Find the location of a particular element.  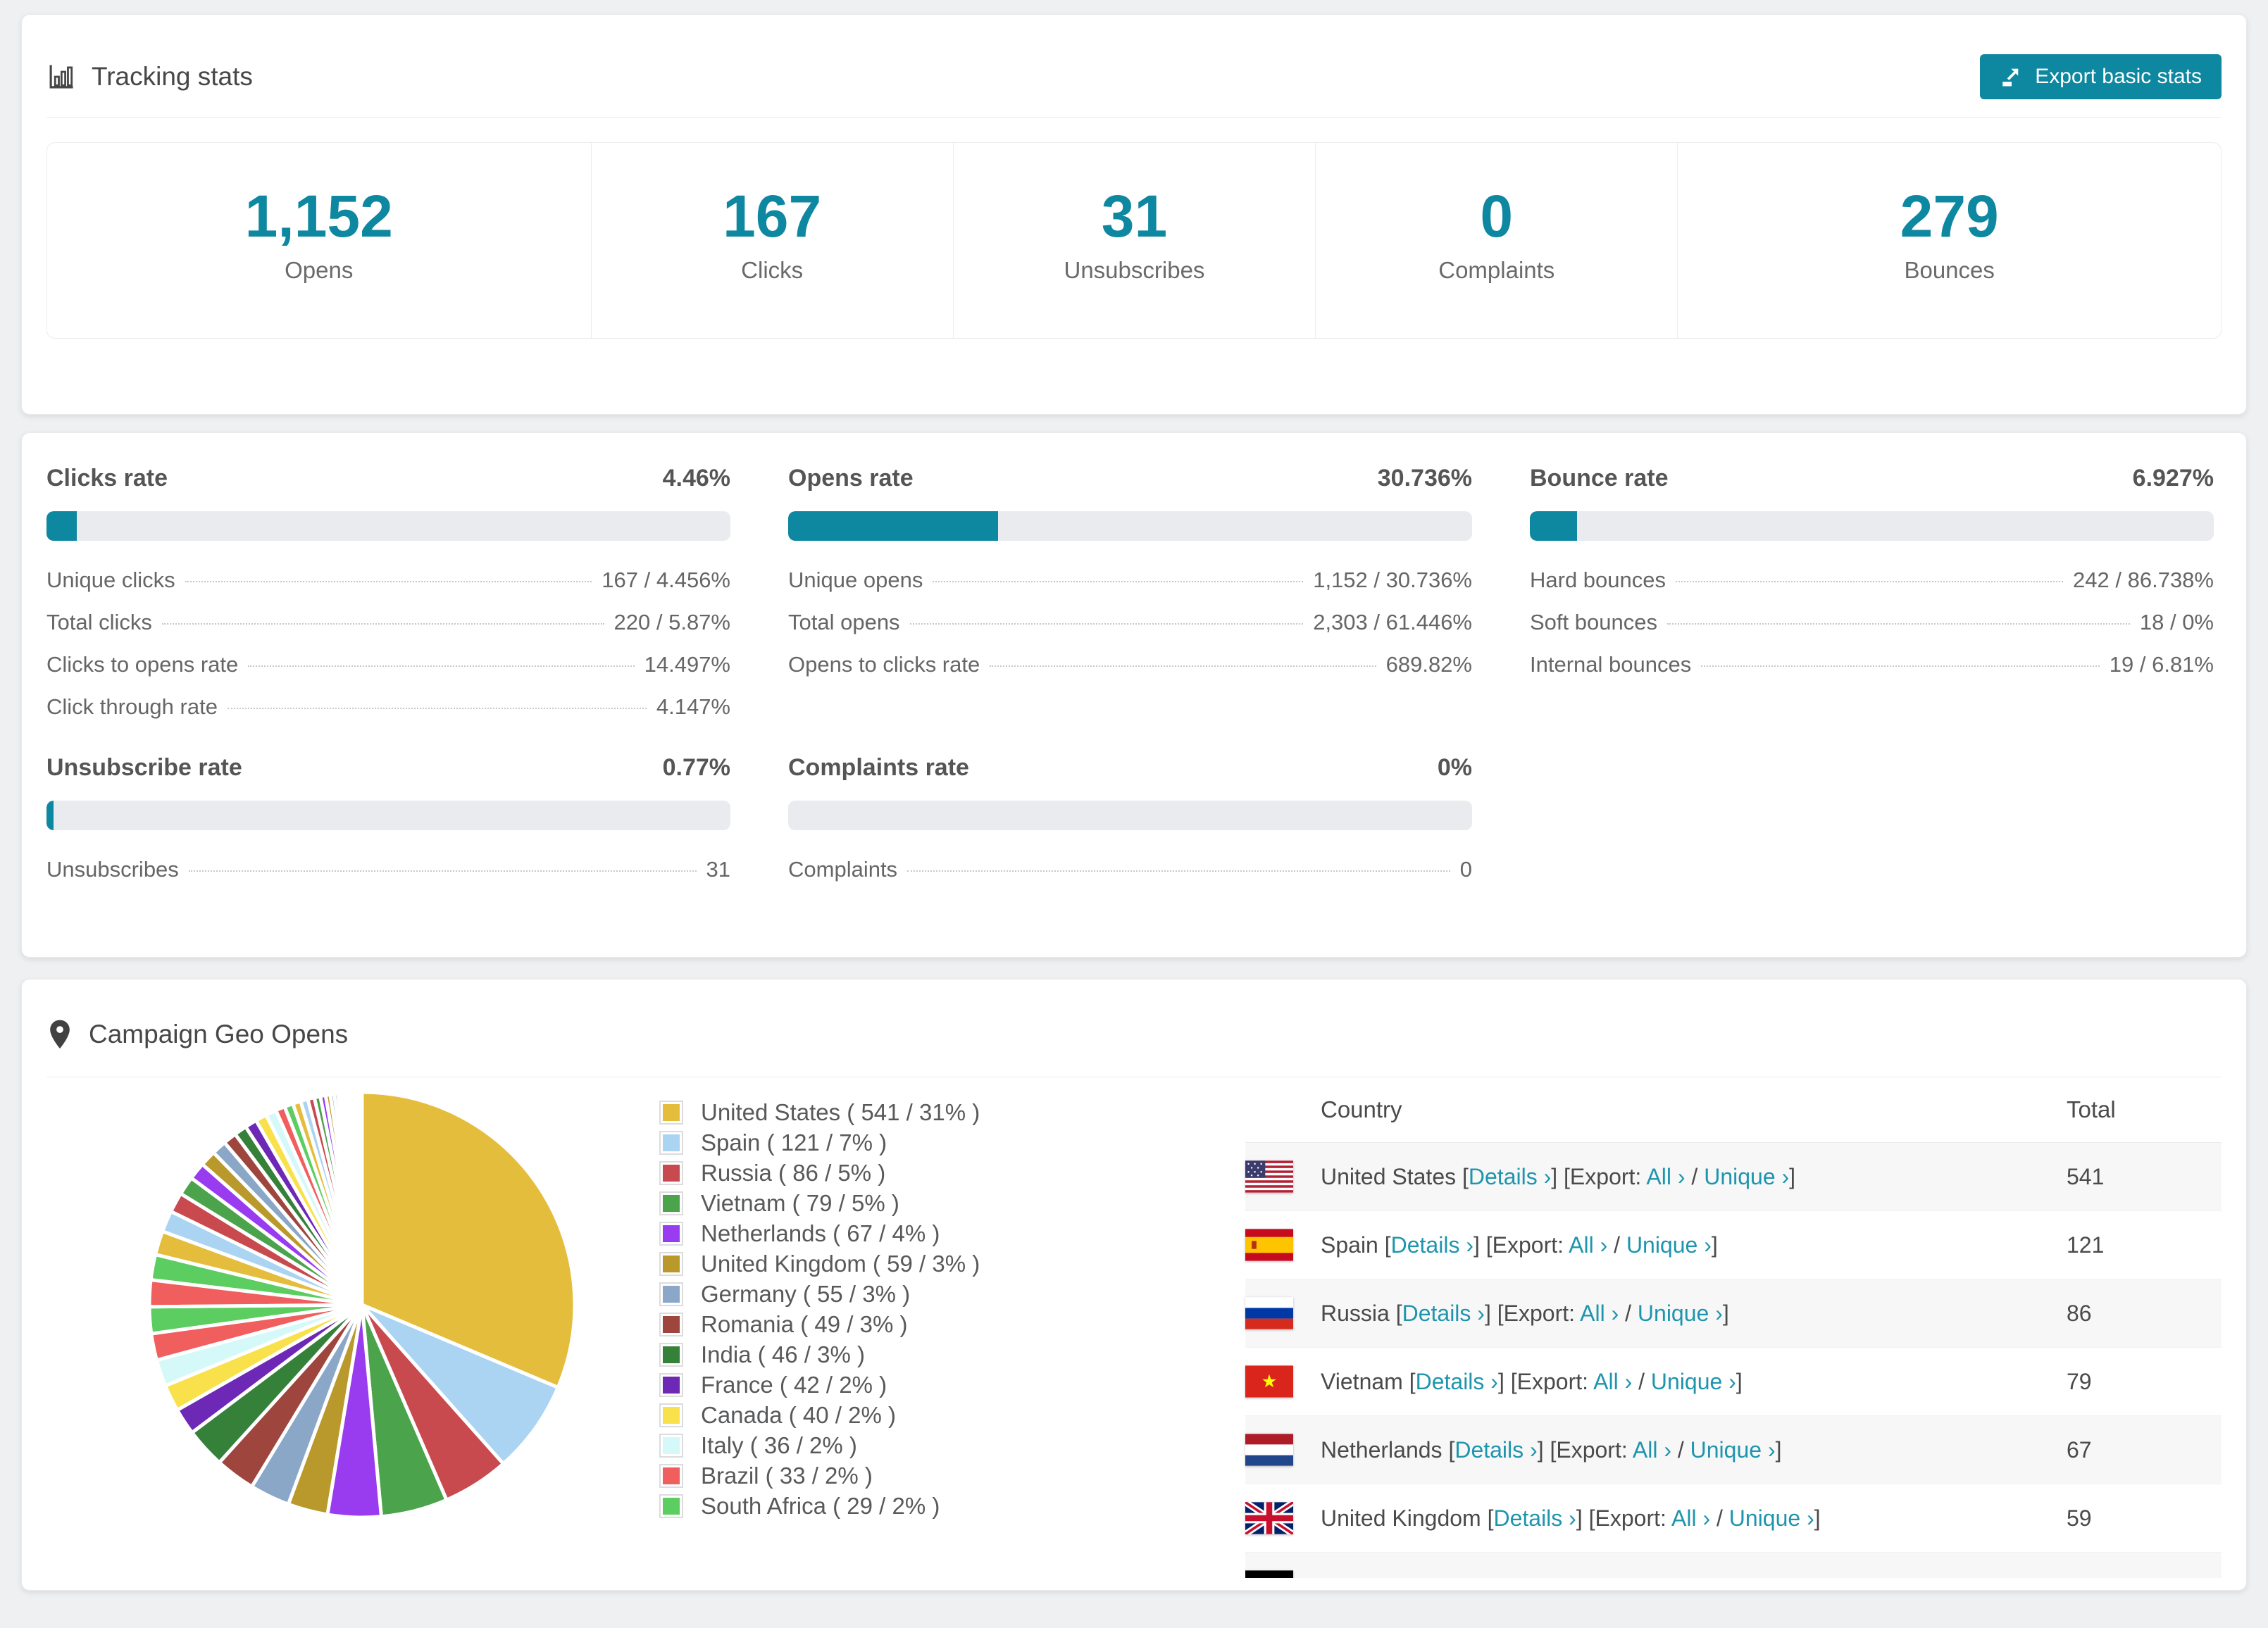

rate-panel-complaints-rate: Complaints rate0%Complaints0 is located at coordinates (1130, 816).